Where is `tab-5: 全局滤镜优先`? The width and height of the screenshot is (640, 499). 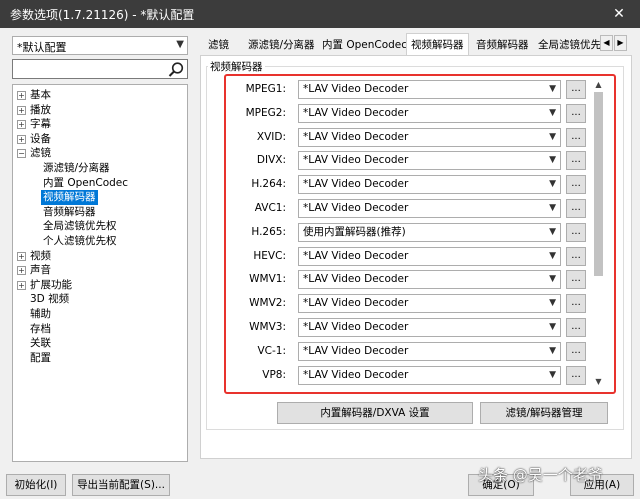 tab-5: 全局滤镜优先 is located at coordinates (569, 45).